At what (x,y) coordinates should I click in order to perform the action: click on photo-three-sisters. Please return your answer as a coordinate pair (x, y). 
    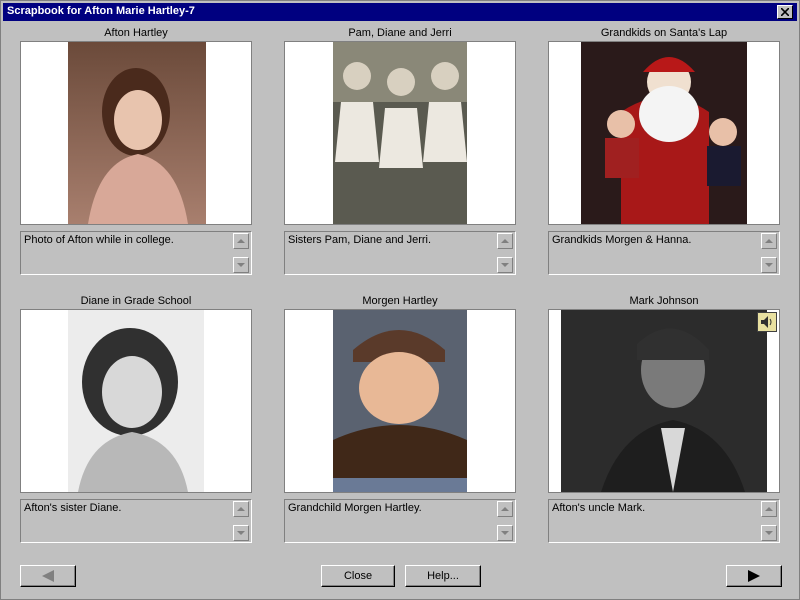
    Looking at the image, I should click on (400, 133).